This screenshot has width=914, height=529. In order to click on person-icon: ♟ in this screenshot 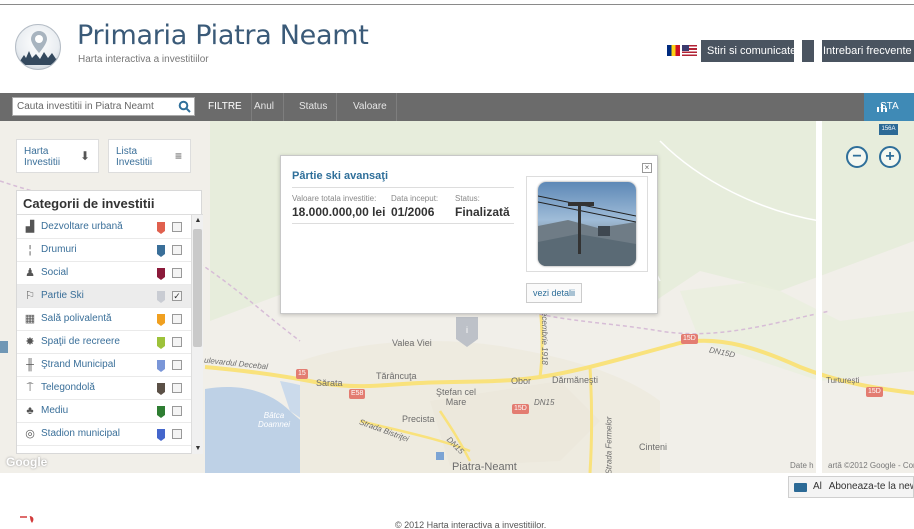, I will do `click(30, 273)`.